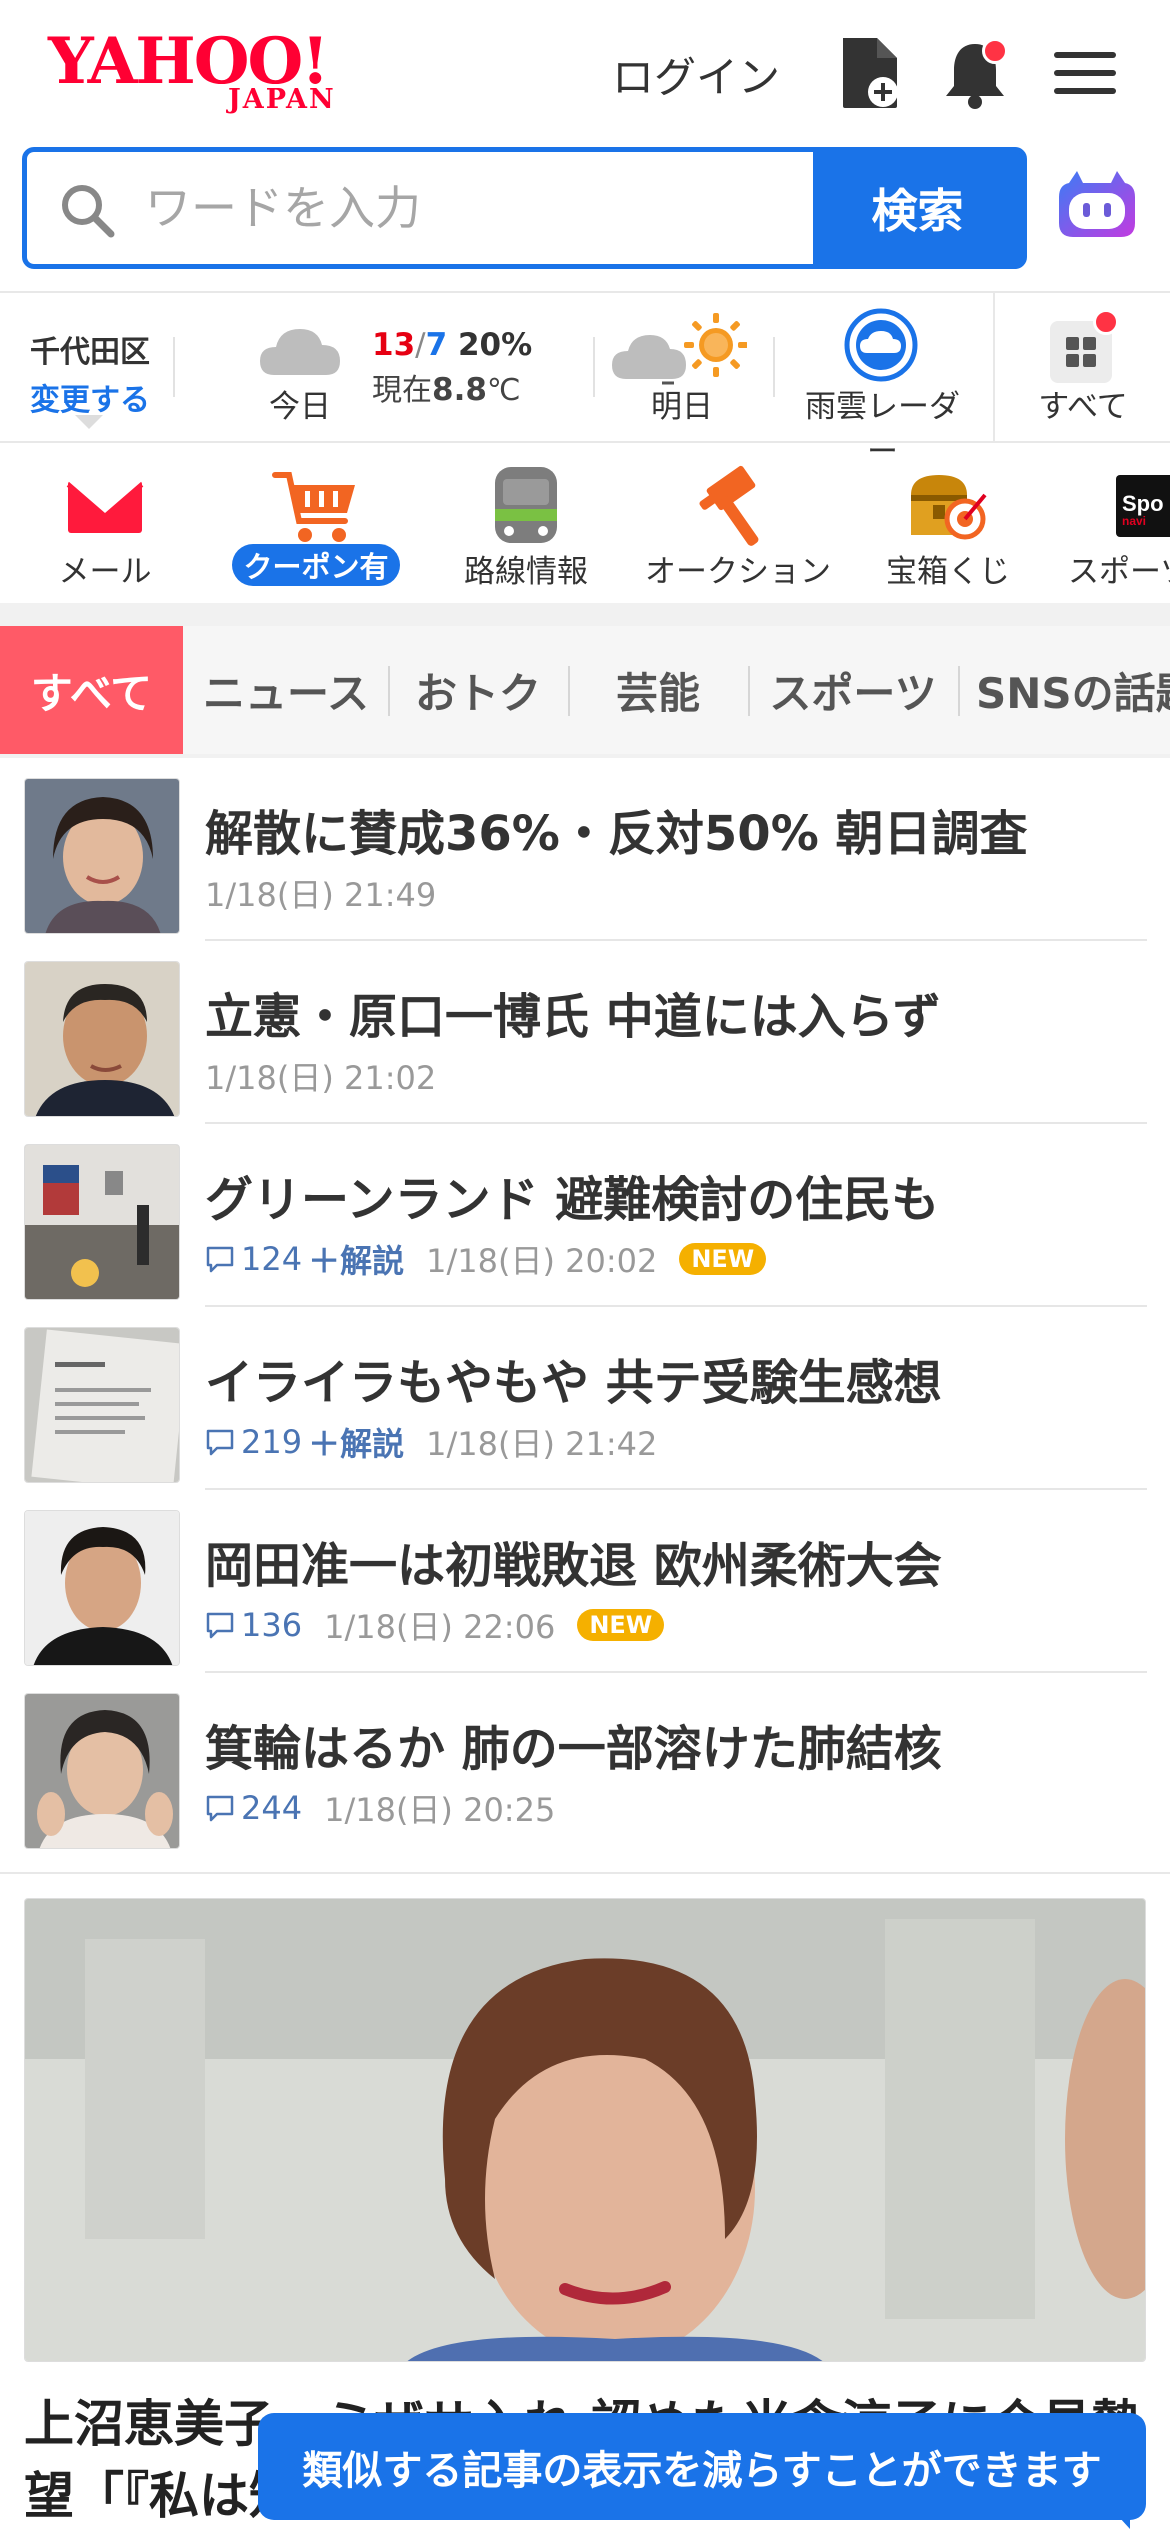  Describe the element at coordinates (959, 691) in the screenshot. I see `tab-separator` at that location.